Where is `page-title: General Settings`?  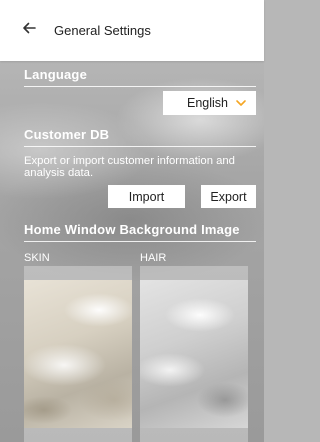
page-title: General Settings is located at coordinates (102, 30).